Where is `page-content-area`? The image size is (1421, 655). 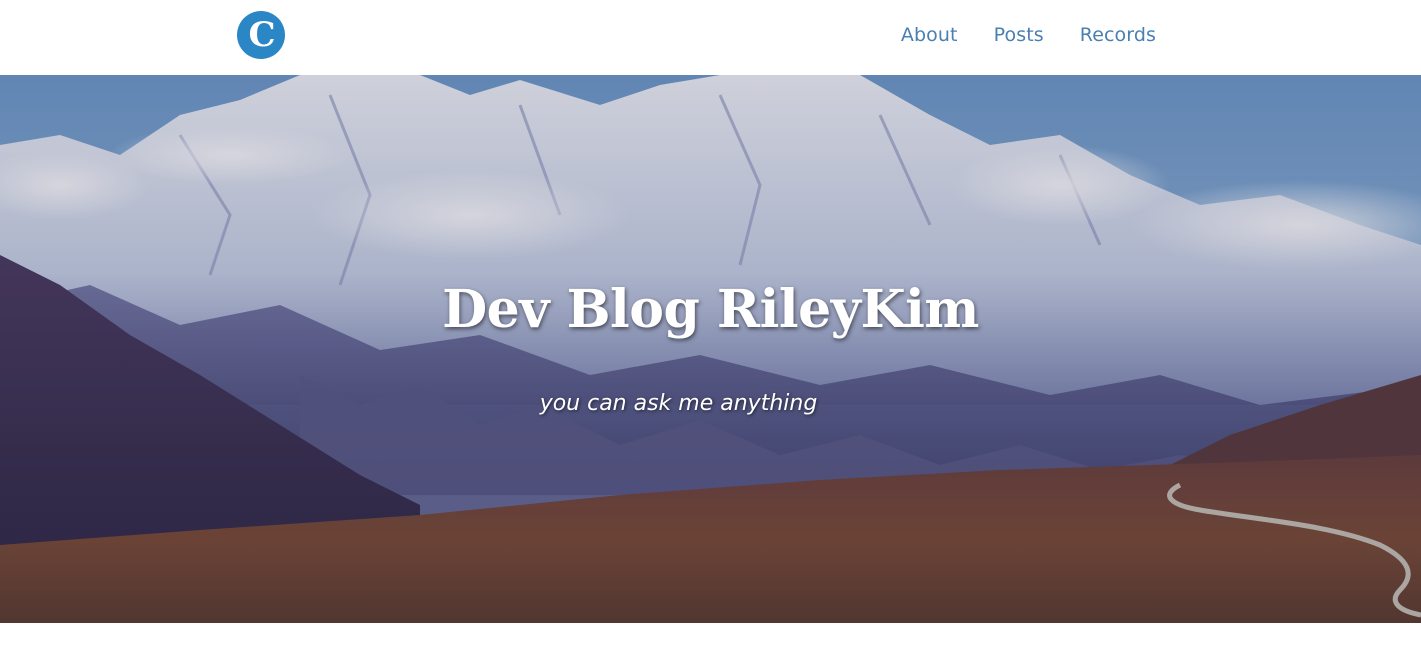 page-content-area is located at coordinates (710, 639).